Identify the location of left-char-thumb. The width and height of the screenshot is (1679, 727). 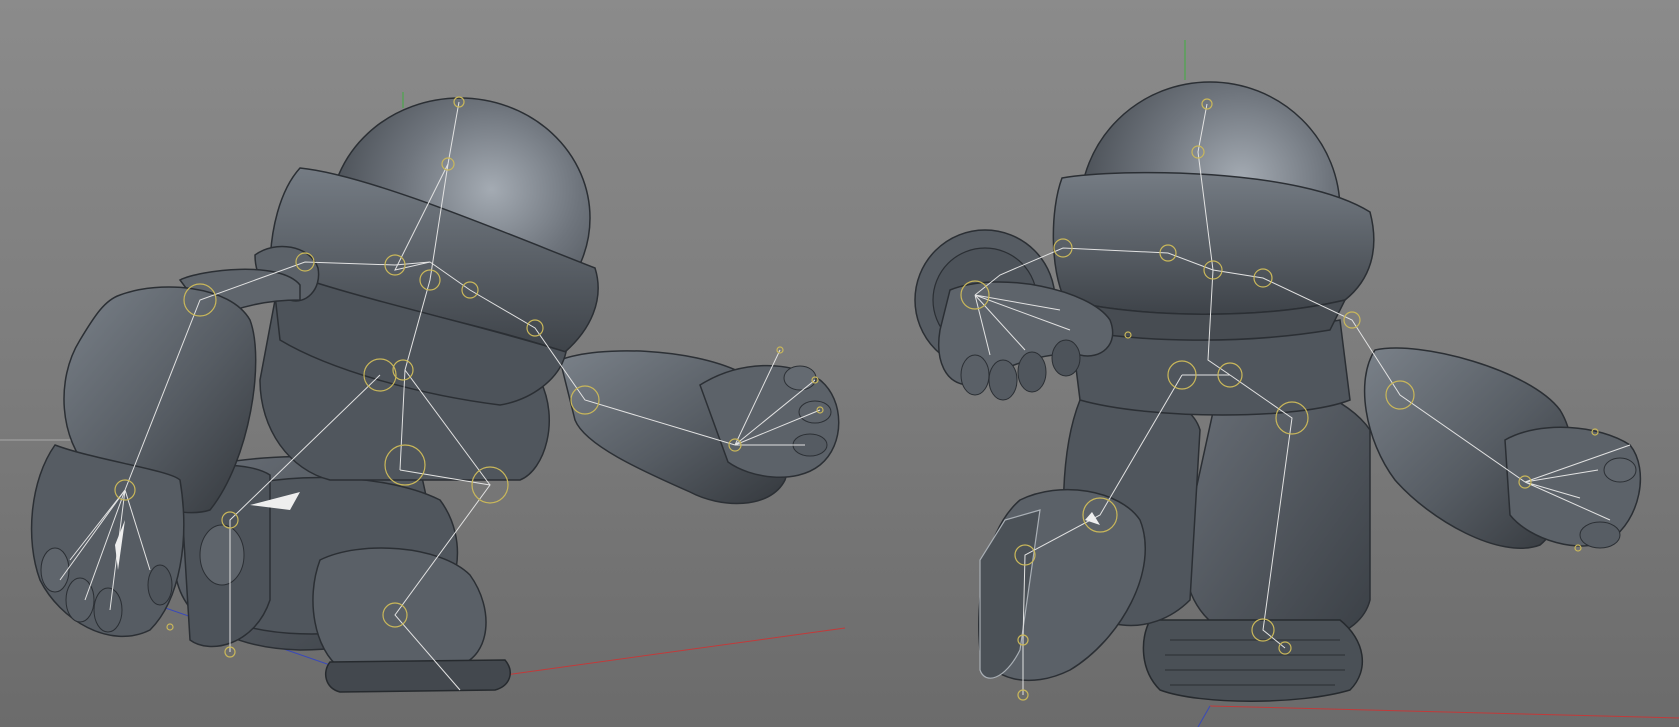
(160, 585).